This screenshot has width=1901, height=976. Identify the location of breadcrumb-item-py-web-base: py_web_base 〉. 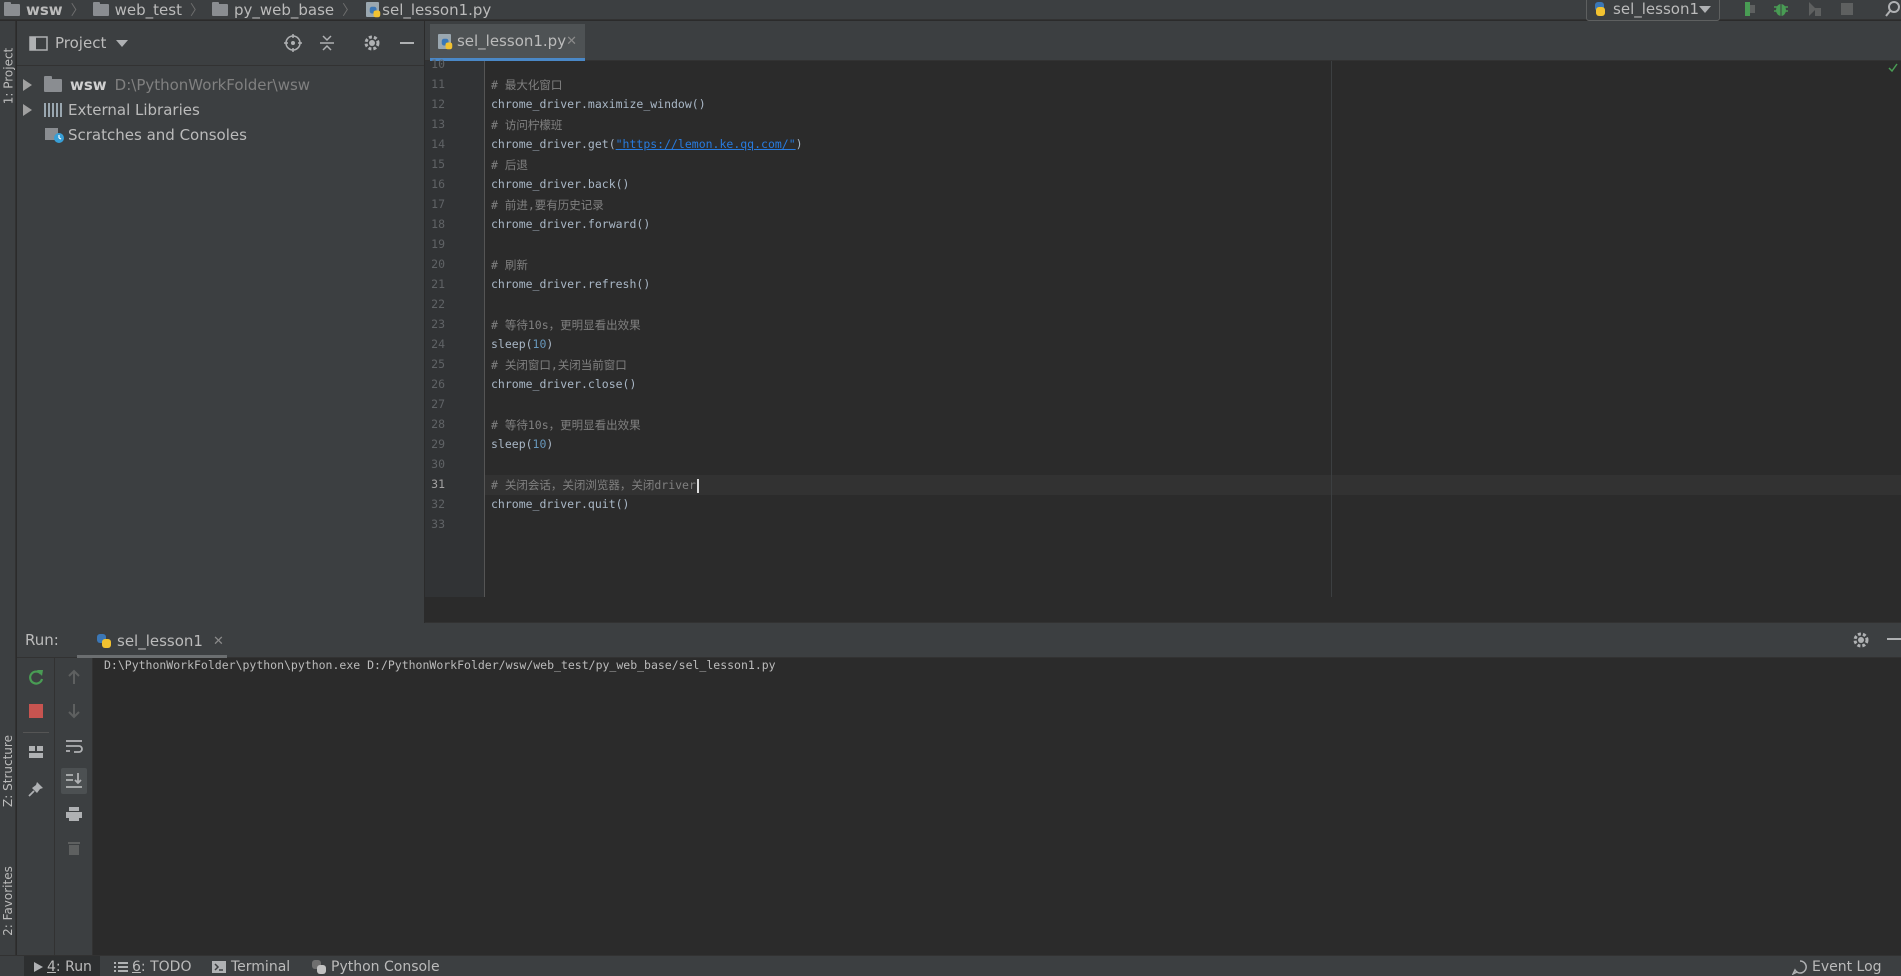
(282, 10).